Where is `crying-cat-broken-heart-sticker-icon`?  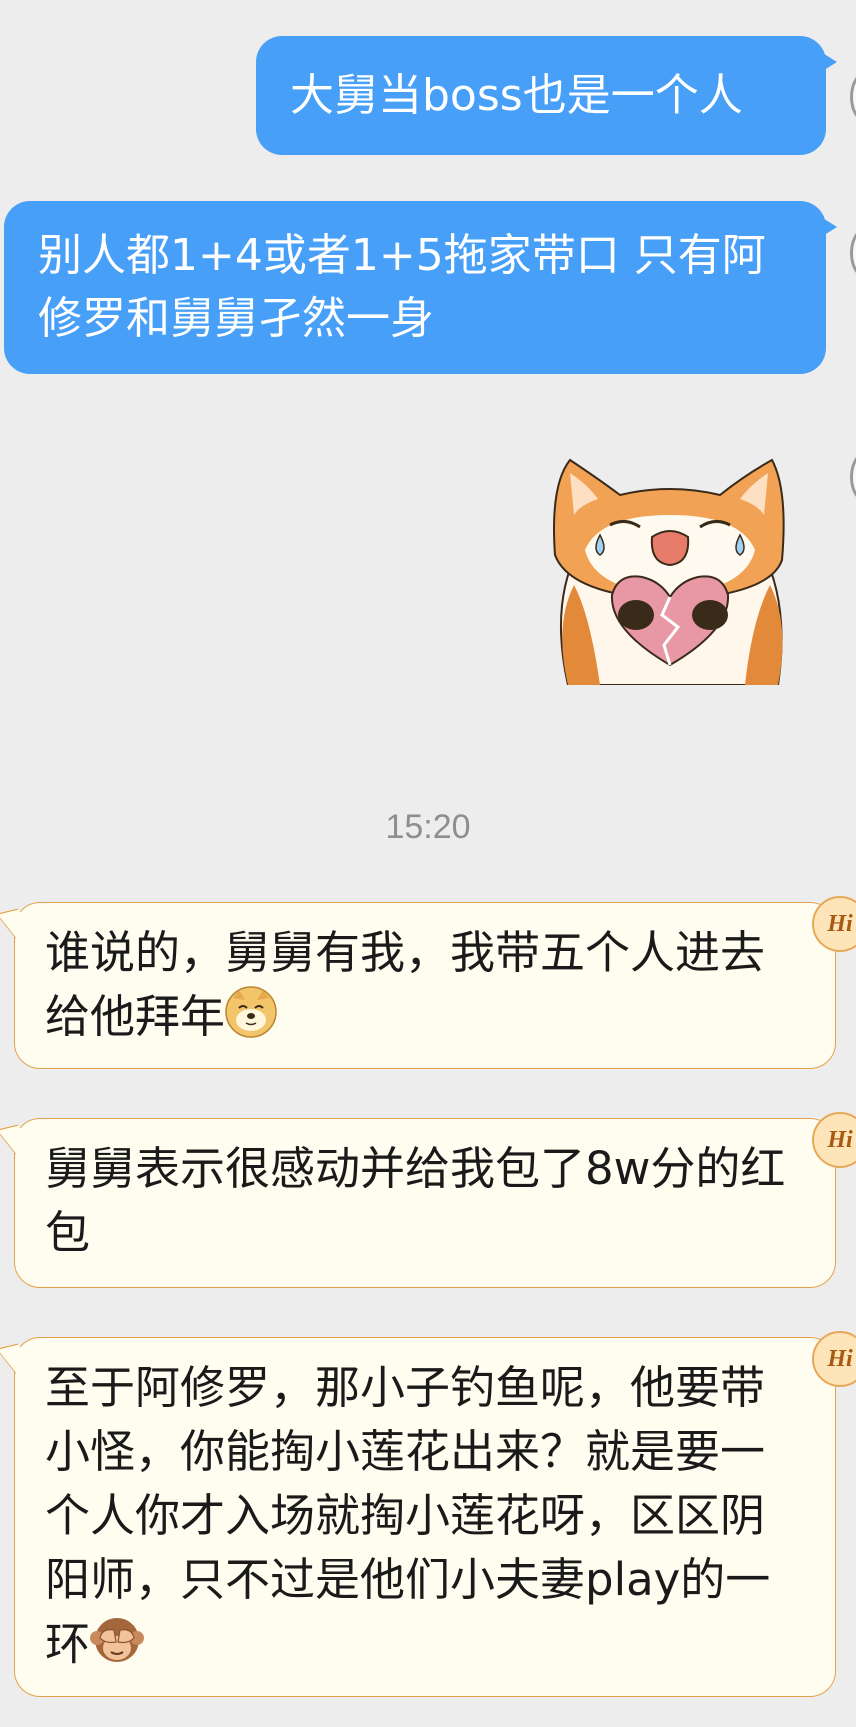
crying-cat-broken-heart-sticker-icon is located at coordinates (669, 572).